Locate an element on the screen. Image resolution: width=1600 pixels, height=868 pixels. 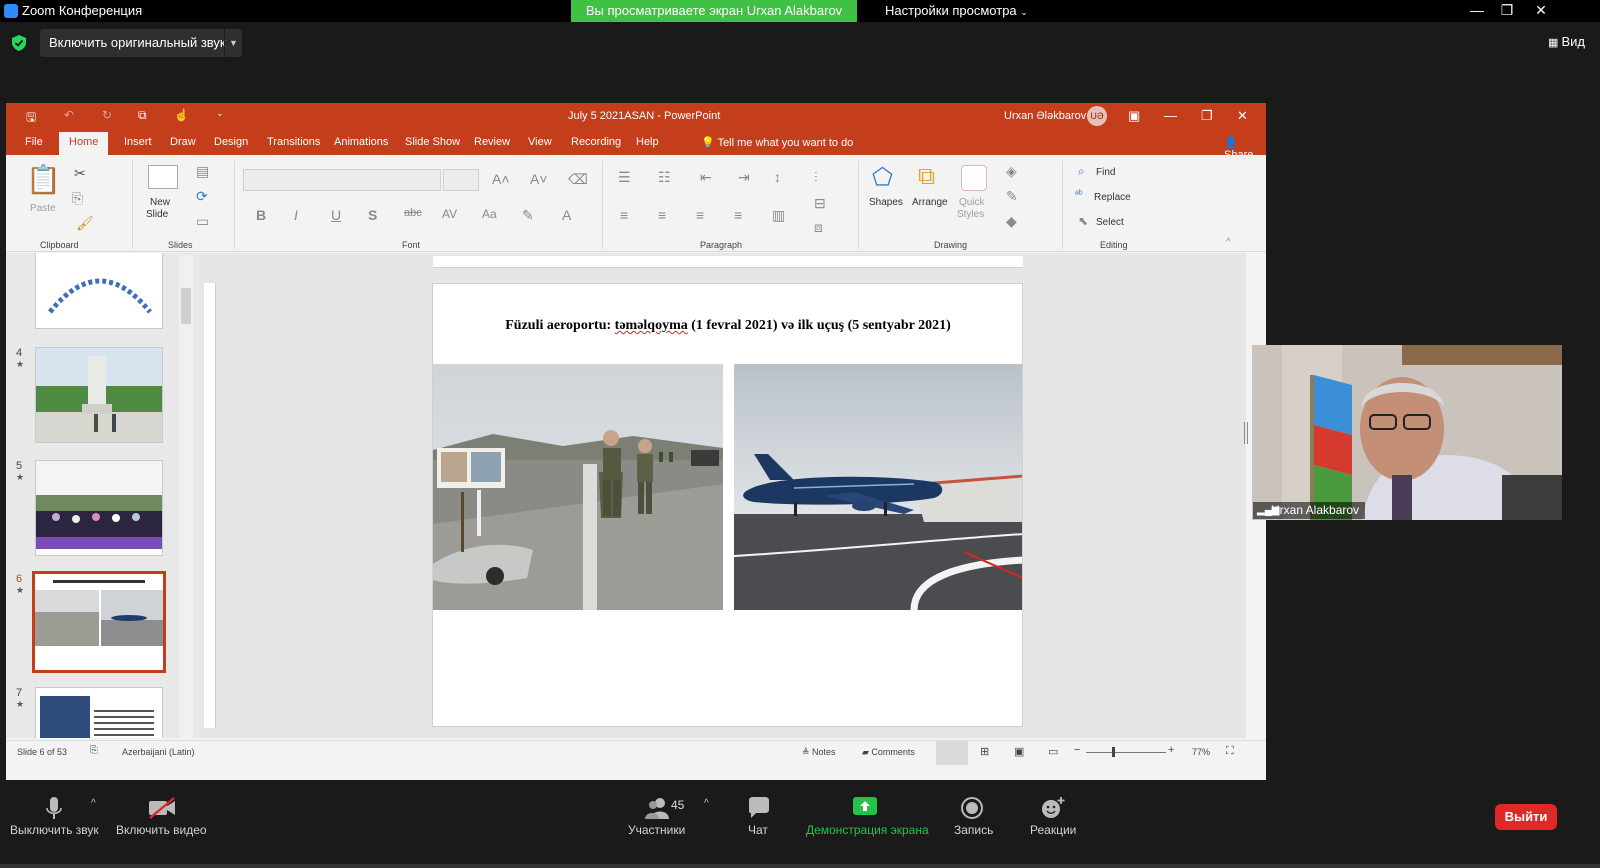
tab-file: File is located at coordinates (34, 142).